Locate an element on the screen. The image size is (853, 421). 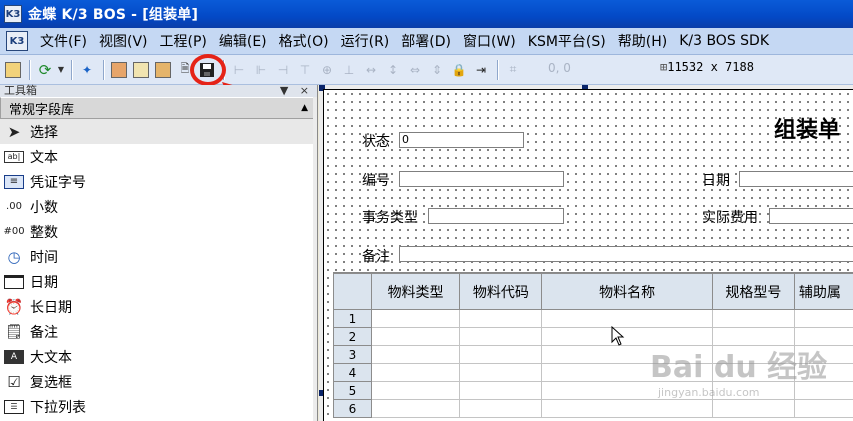
voucher-icon: ≡ is located at coordinates (14, 181).